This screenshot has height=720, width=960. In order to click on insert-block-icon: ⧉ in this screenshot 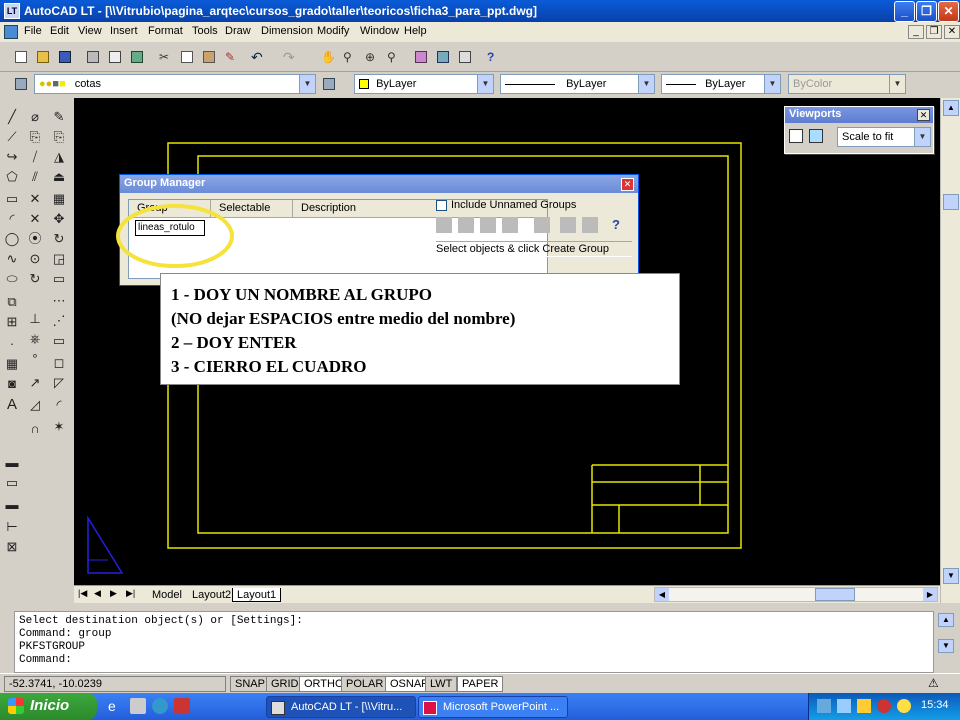, I will do `click(12, 302)`.